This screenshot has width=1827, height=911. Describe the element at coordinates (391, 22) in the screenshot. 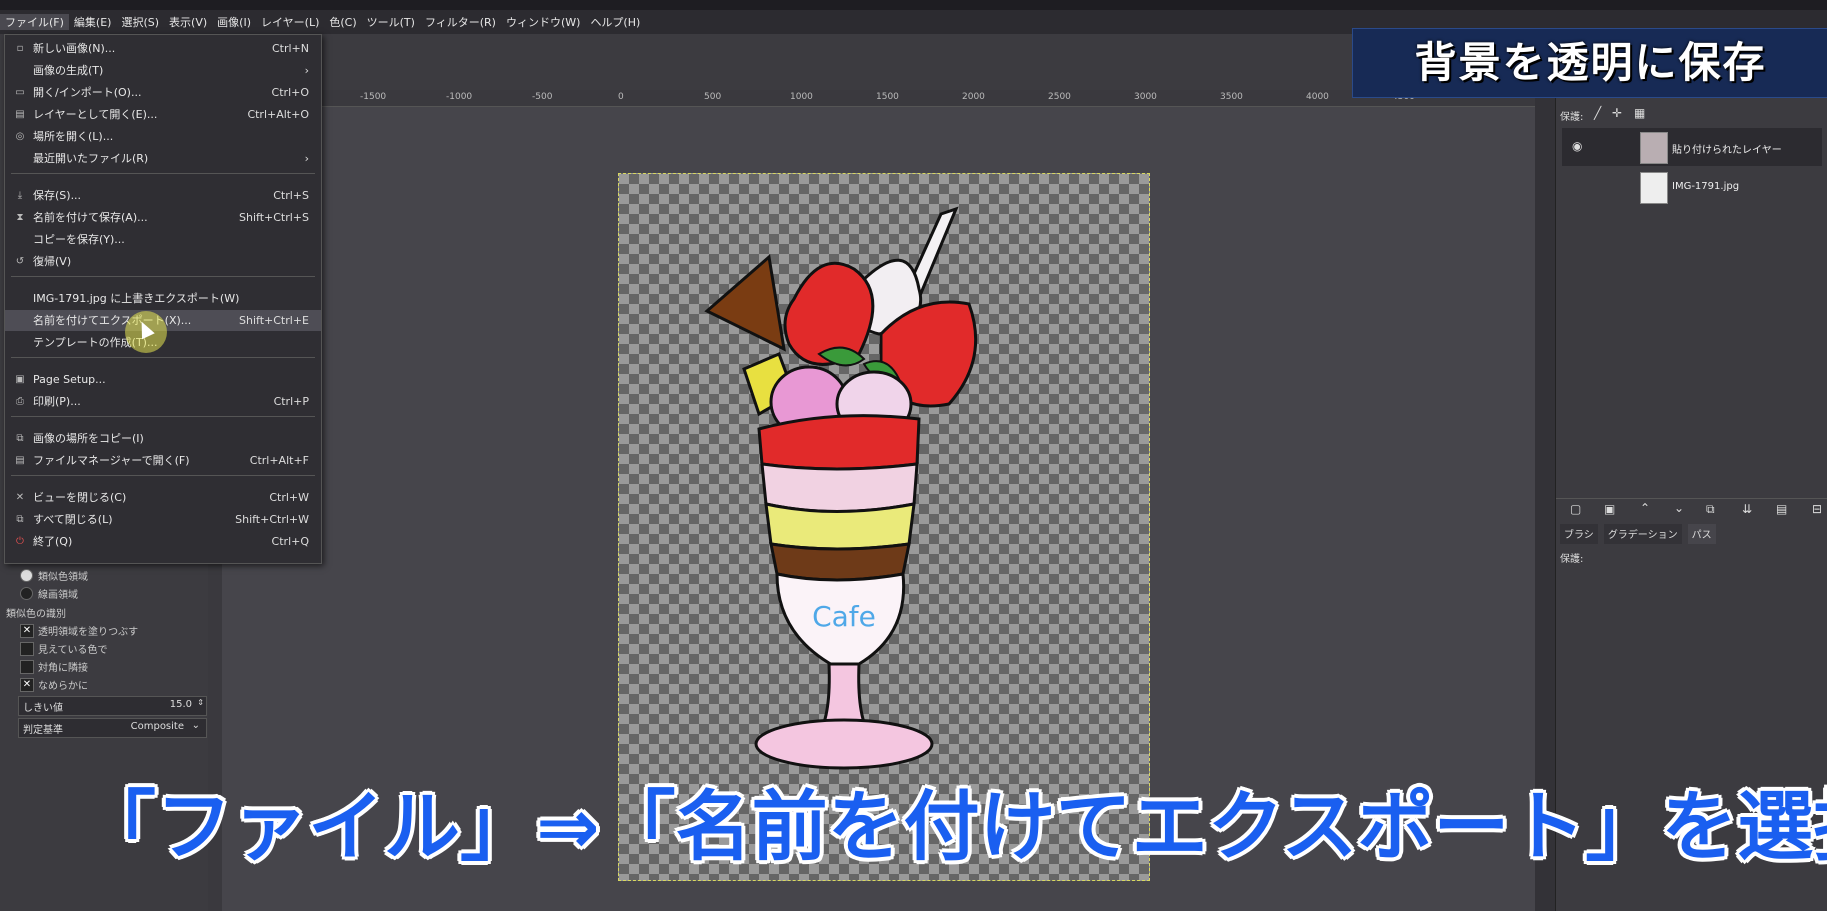

I see `menu-tools: ツール(T)` at that location.